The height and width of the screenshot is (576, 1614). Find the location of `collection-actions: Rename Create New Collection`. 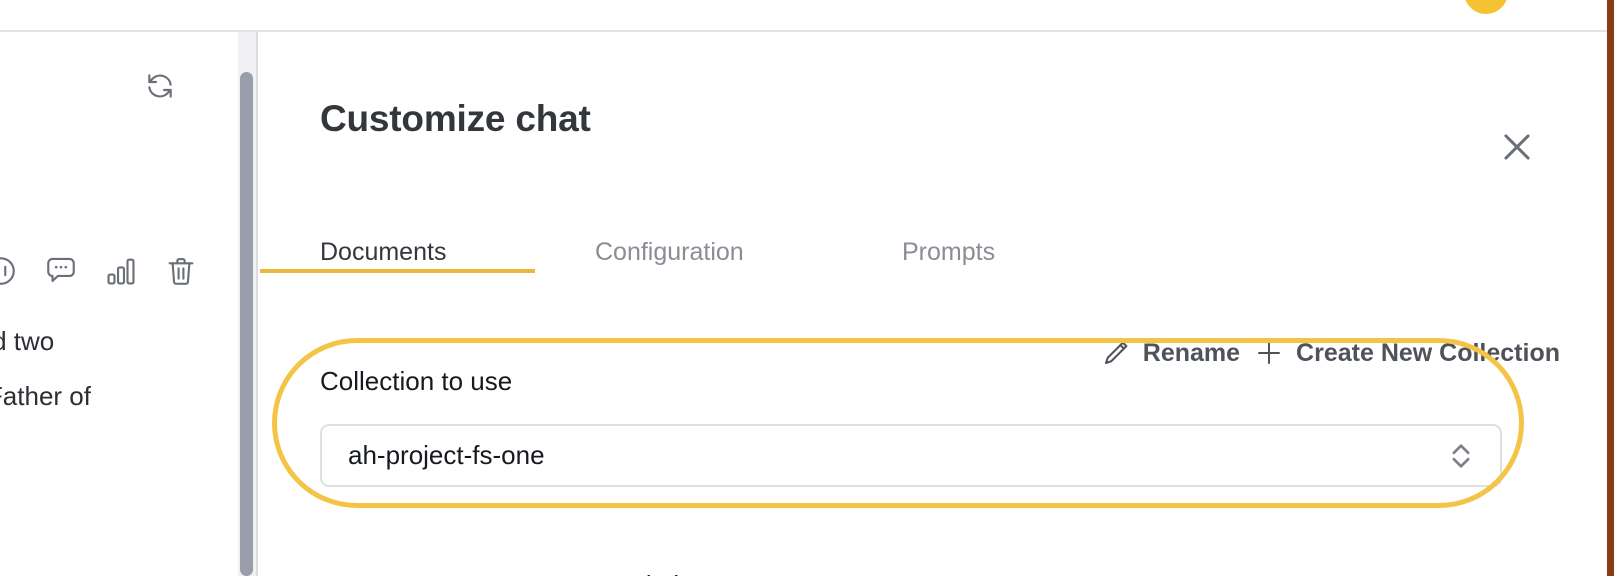

collection-actions: Rename Create New Collection is located at coordinates (1330, 353).